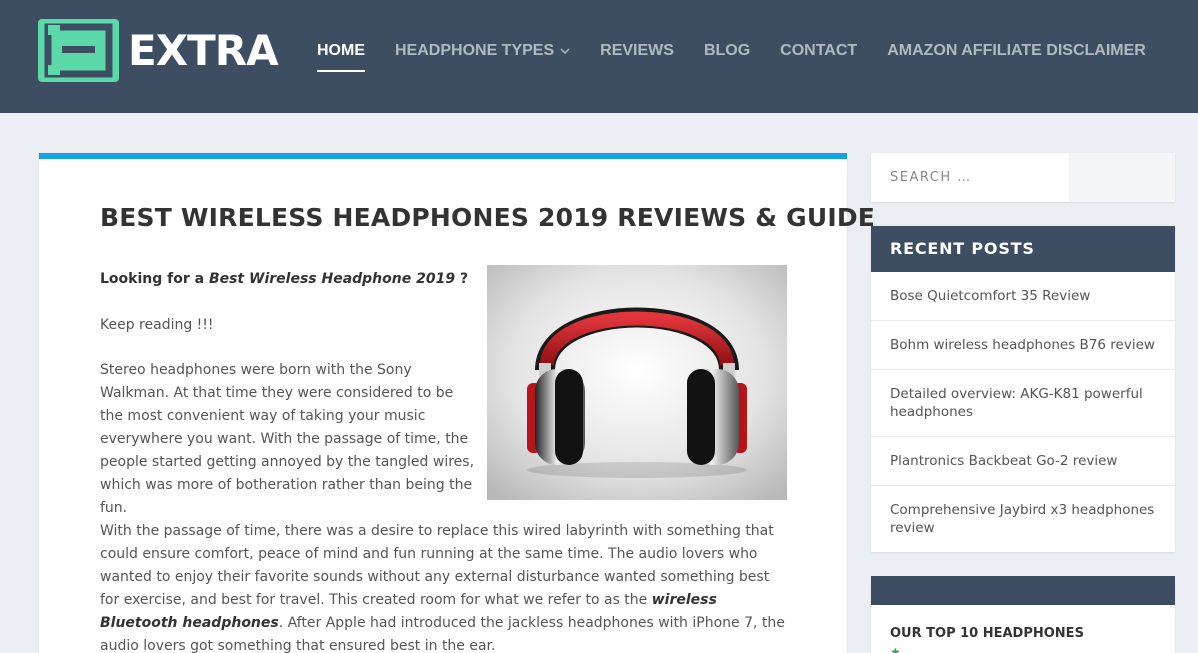 Image resolution: width=1198 pixels, height=653 pixels. I want to click on extra-e-logo-icon, so click(78, 50).